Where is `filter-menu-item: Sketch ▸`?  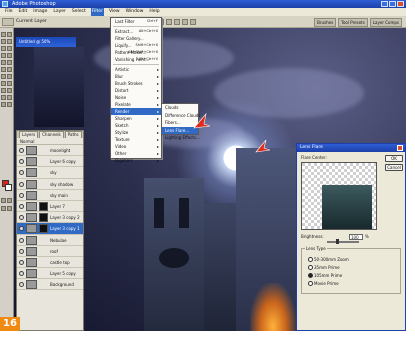 filter-menu-item: Sketch ▸ is located at coordinates (136, 125).